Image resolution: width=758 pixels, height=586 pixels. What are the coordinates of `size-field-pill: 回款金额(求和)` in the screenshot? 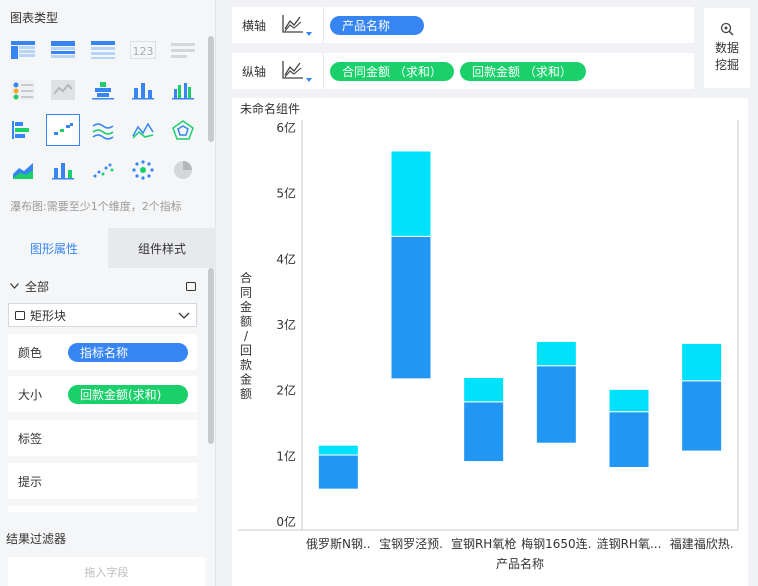 It's located at (128, 394).